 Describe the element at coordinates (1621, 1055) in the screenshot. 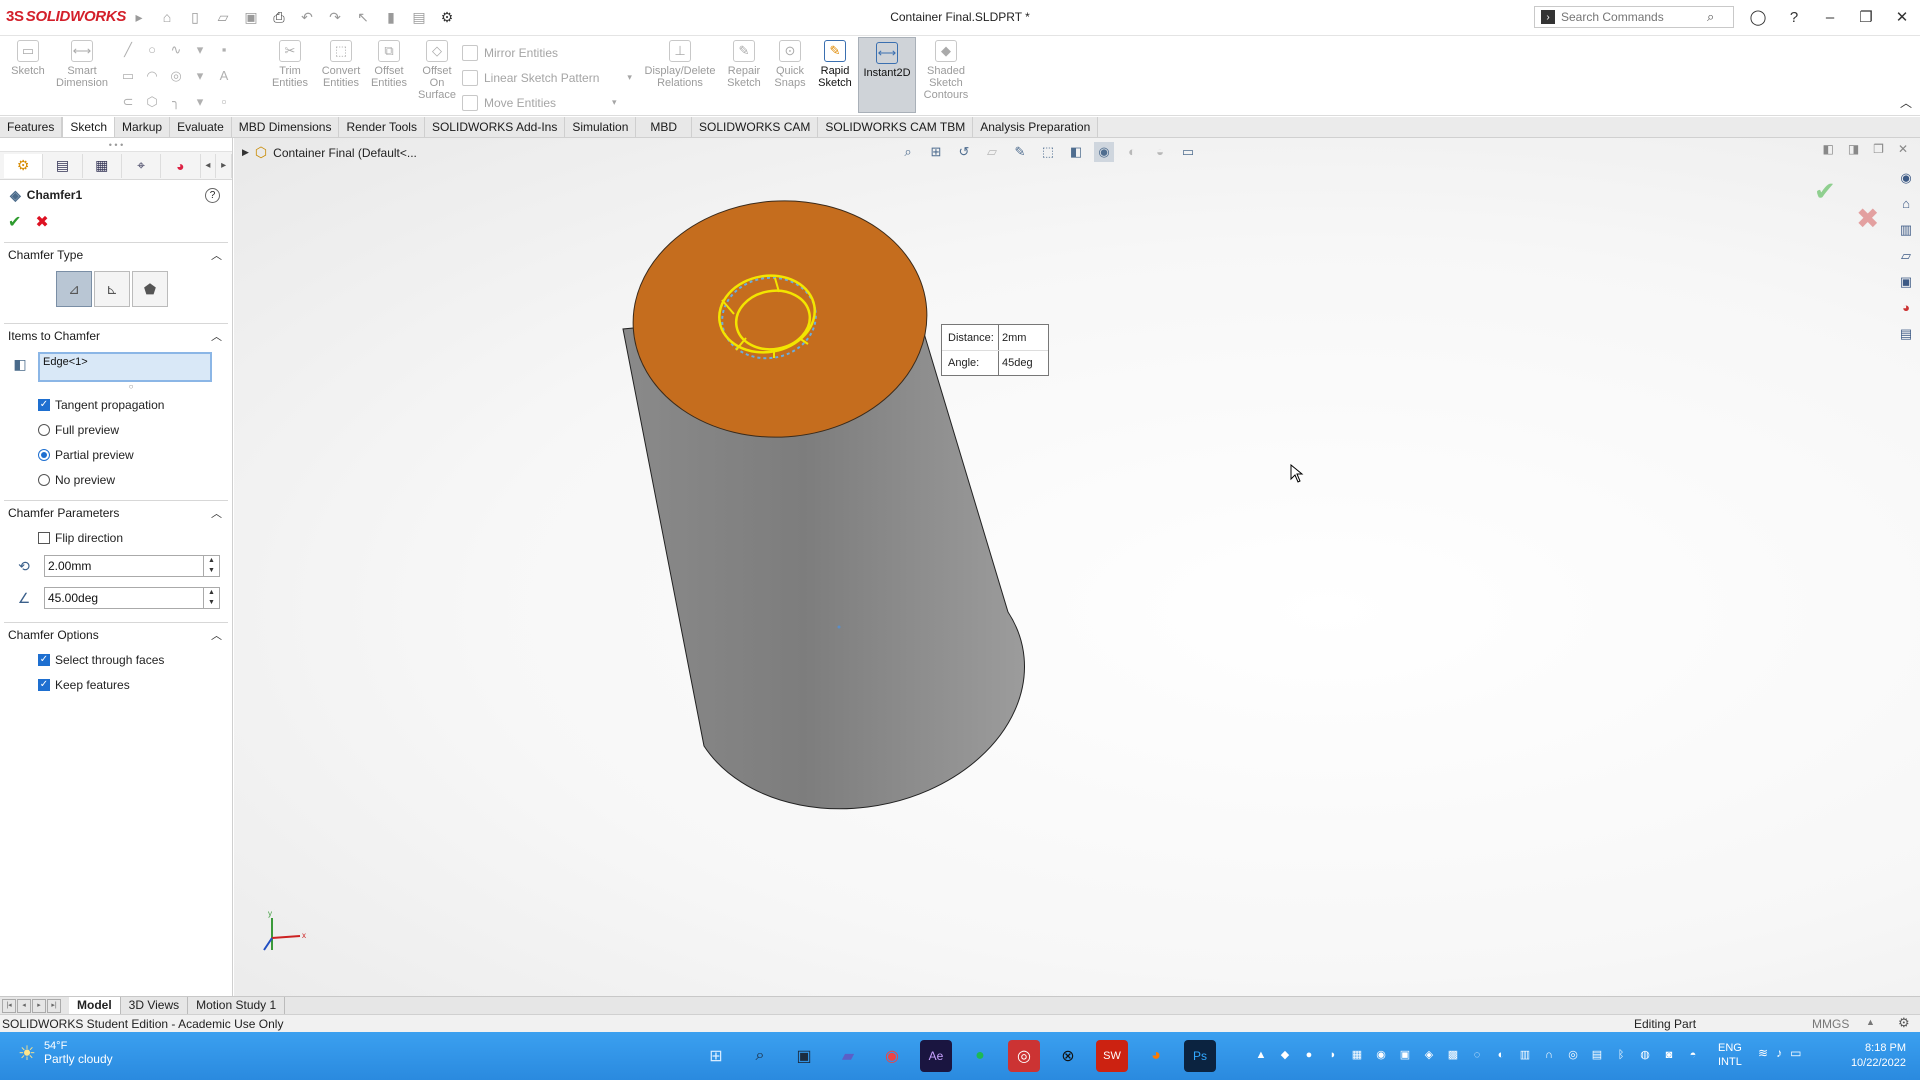

I see `bluetooth-icon: ᛒ` at that location.